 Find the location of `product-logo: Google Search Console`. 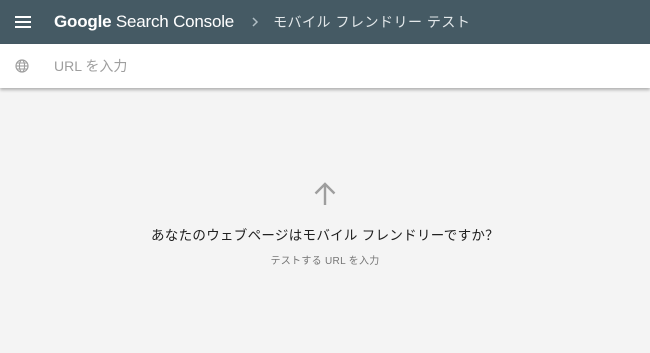

product-logo: Google Search Console is located at coordinates (144, 22).